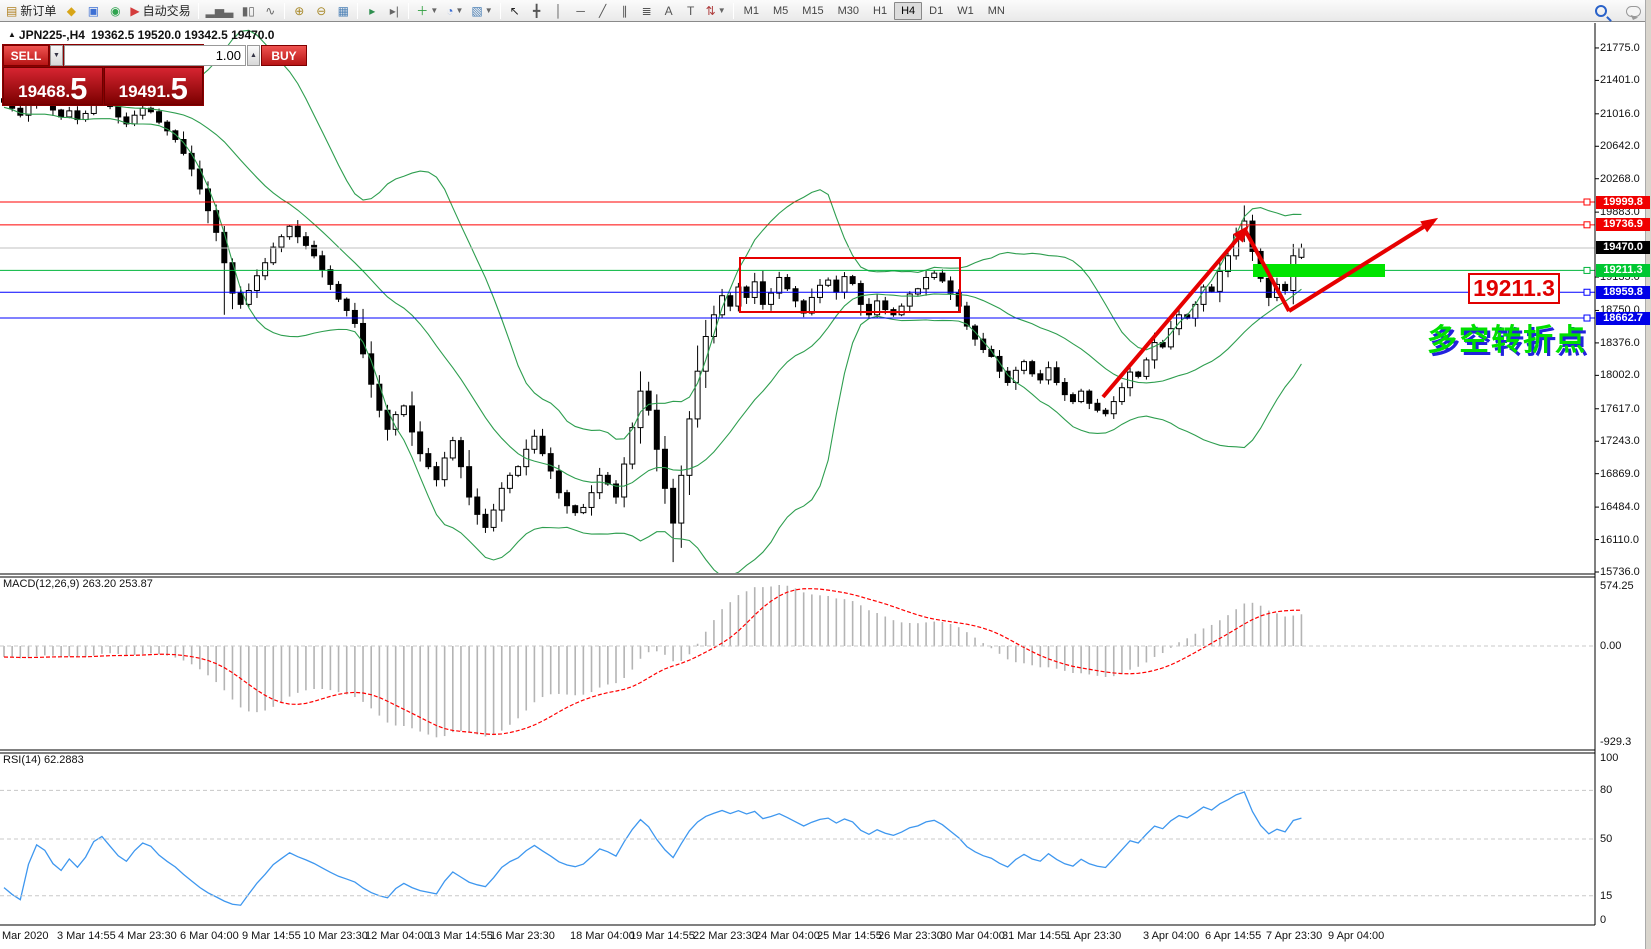  Describe the element at coordinates (481, 11) in the screenshot. I see `templates-button: ▧ ▼` at that location.